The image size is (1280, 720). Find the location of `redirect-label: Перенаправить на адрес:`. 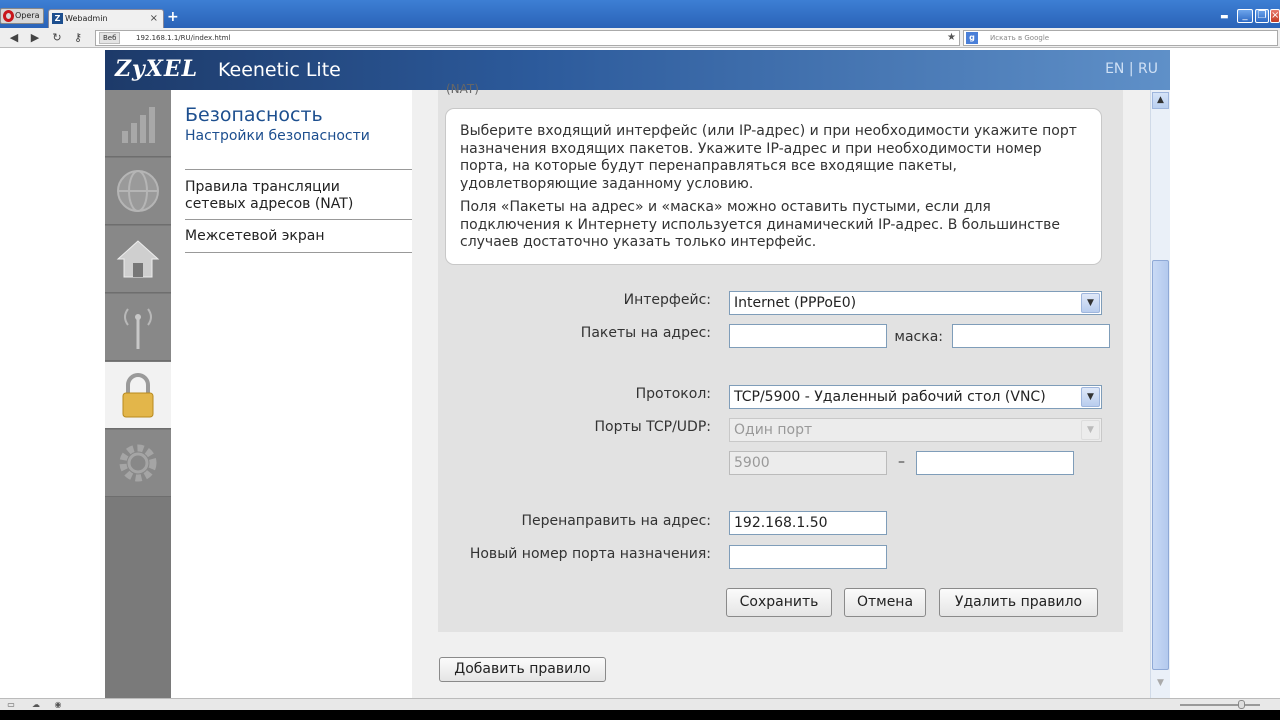

redirect-label: Перенаправить на адрес: is located at coordinates (616, 521).